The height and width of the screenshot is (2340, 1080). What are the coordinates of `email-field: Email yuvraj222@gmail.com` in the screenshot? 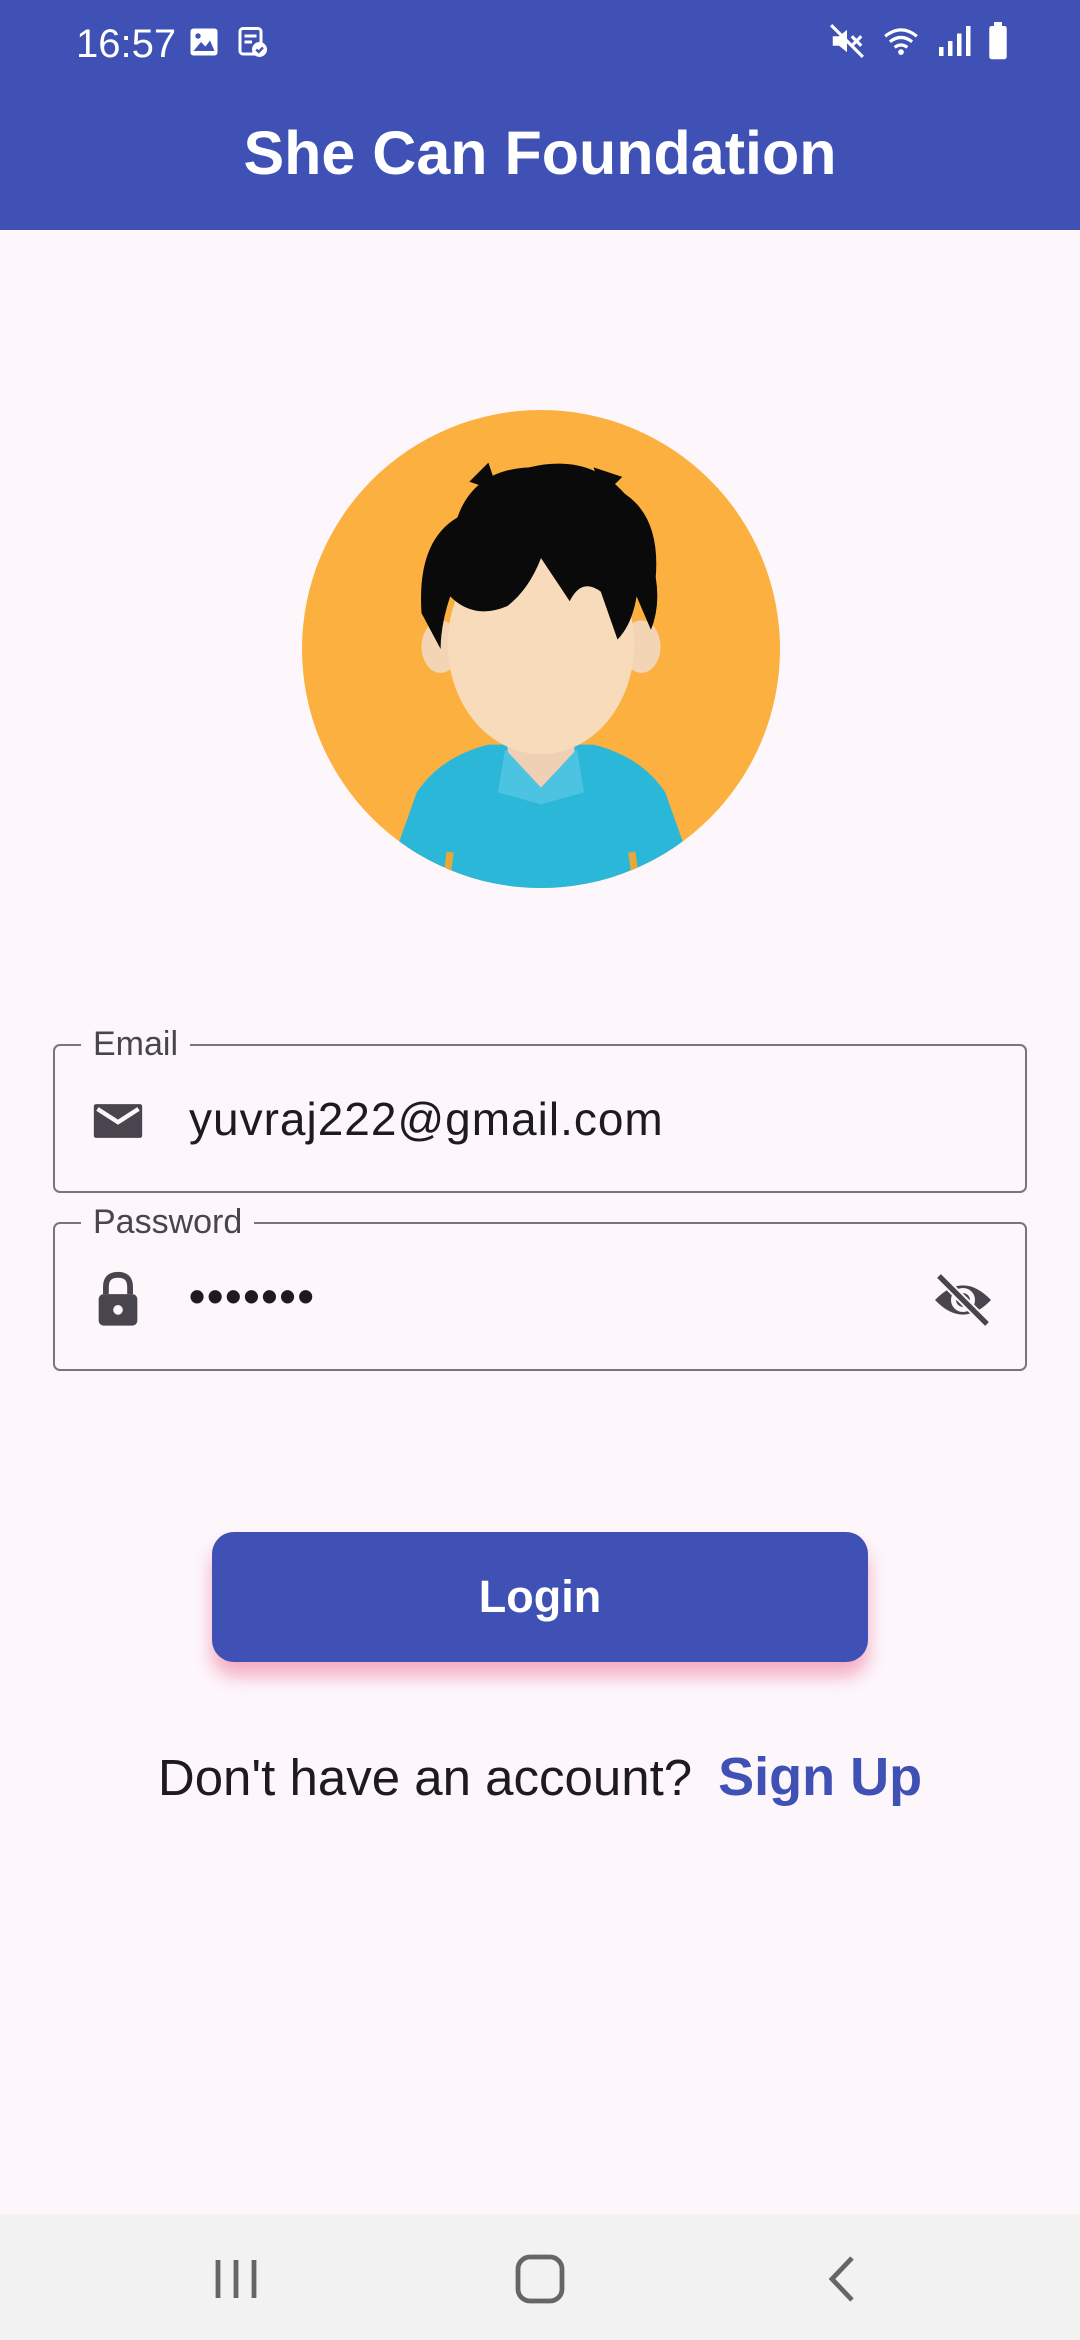 It's located at (540, 1107).